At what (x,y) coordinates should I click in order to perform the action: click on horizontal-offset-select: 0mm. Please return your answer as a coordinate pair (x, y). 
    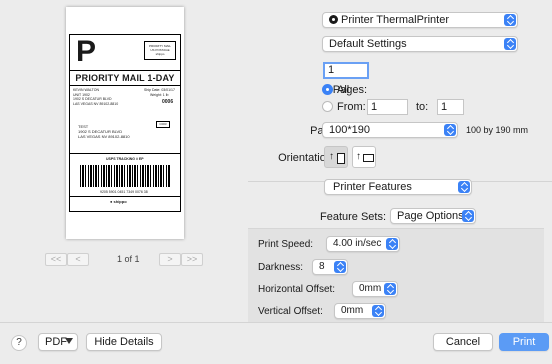
    Looking at the image, I should click on (375, 289).